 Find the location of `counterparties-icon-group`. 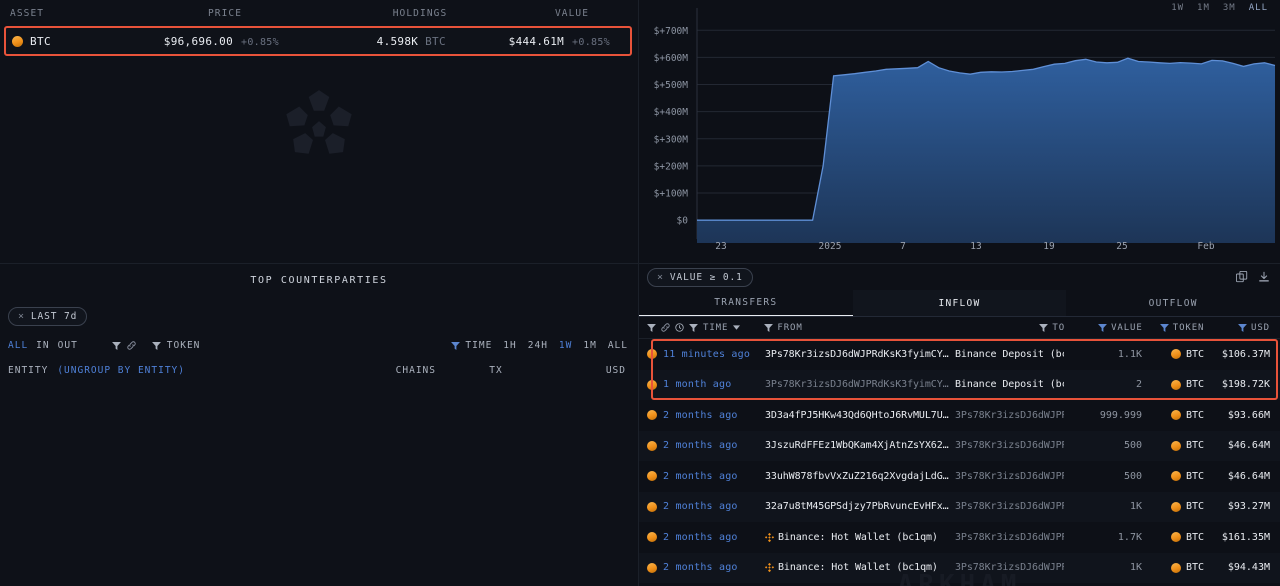

counterparties-icon-group is located at coordinates (123, 345).